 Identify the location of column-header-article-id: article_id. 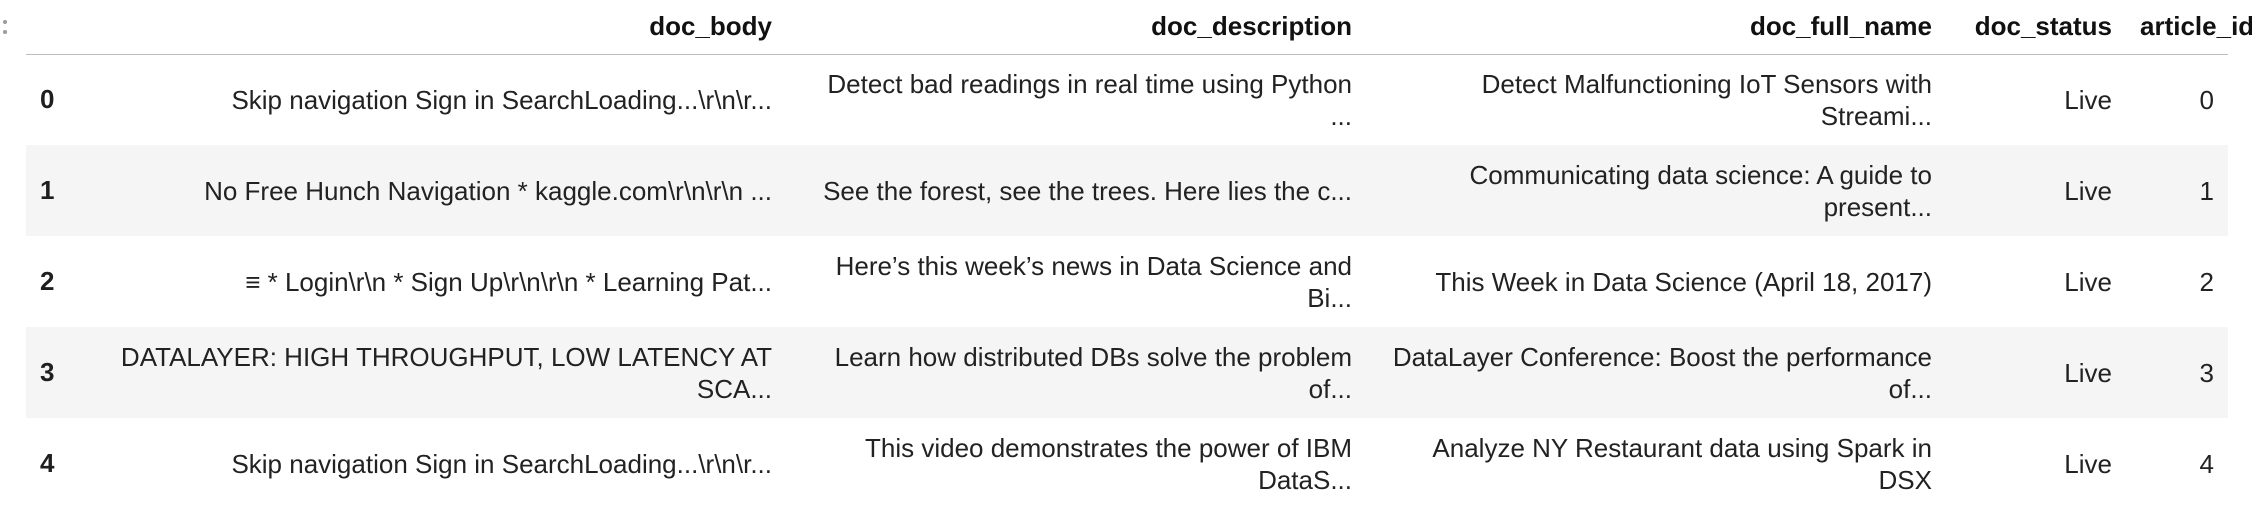
(2189, 27).